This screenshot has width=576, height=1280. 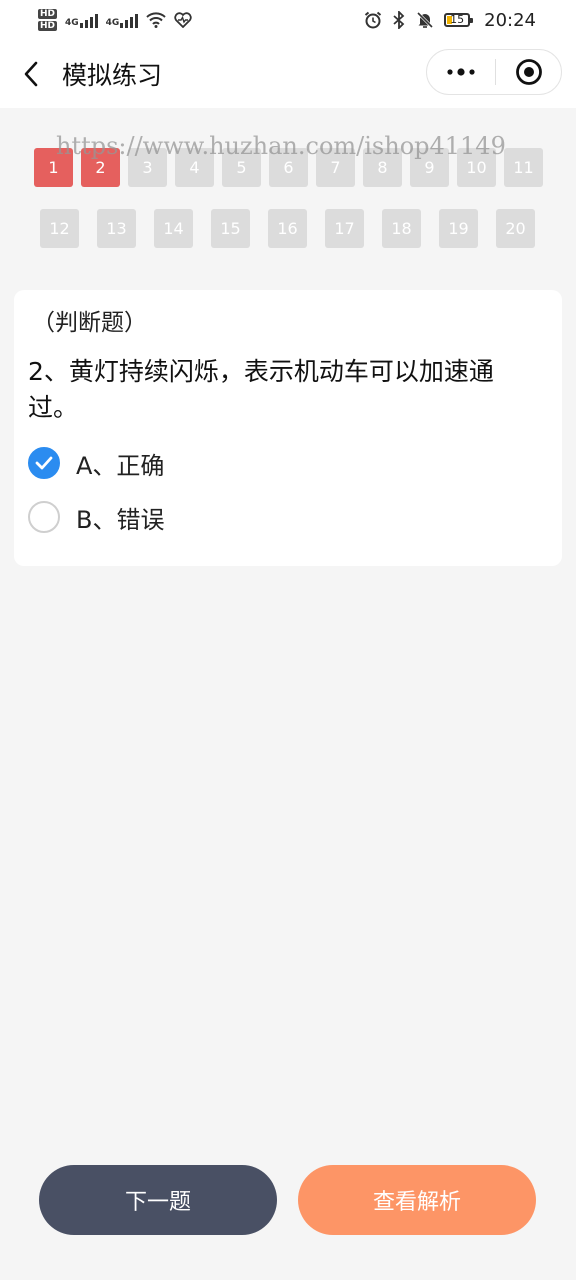 What do you see at coordinates (44, 517) in the screenshot?
I see `radio-unchecked` at bounding box center [44, 517].